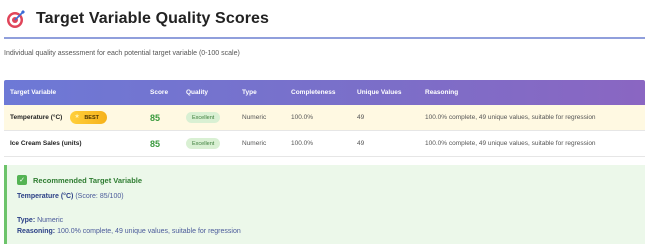 This screenshot has width=649, height=244. I want to click on title-divider, so click(324, 38).